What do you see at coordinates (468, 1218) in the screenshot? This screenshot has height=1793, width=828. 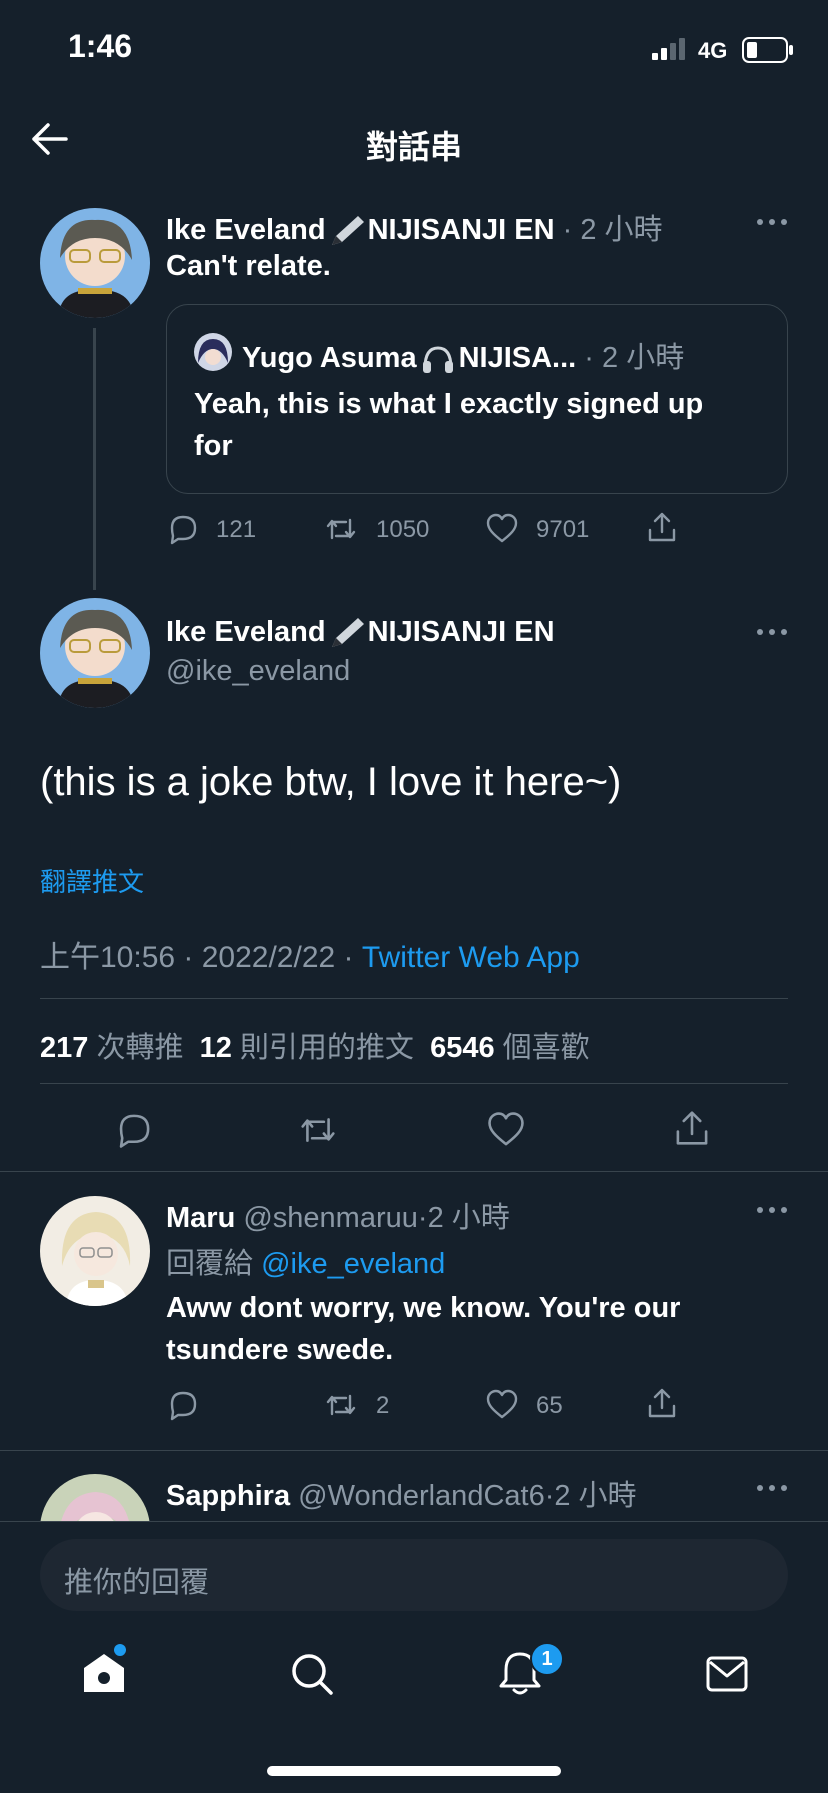 I see `reply1-time: 2 小時` at bounding box center [468, 1218].